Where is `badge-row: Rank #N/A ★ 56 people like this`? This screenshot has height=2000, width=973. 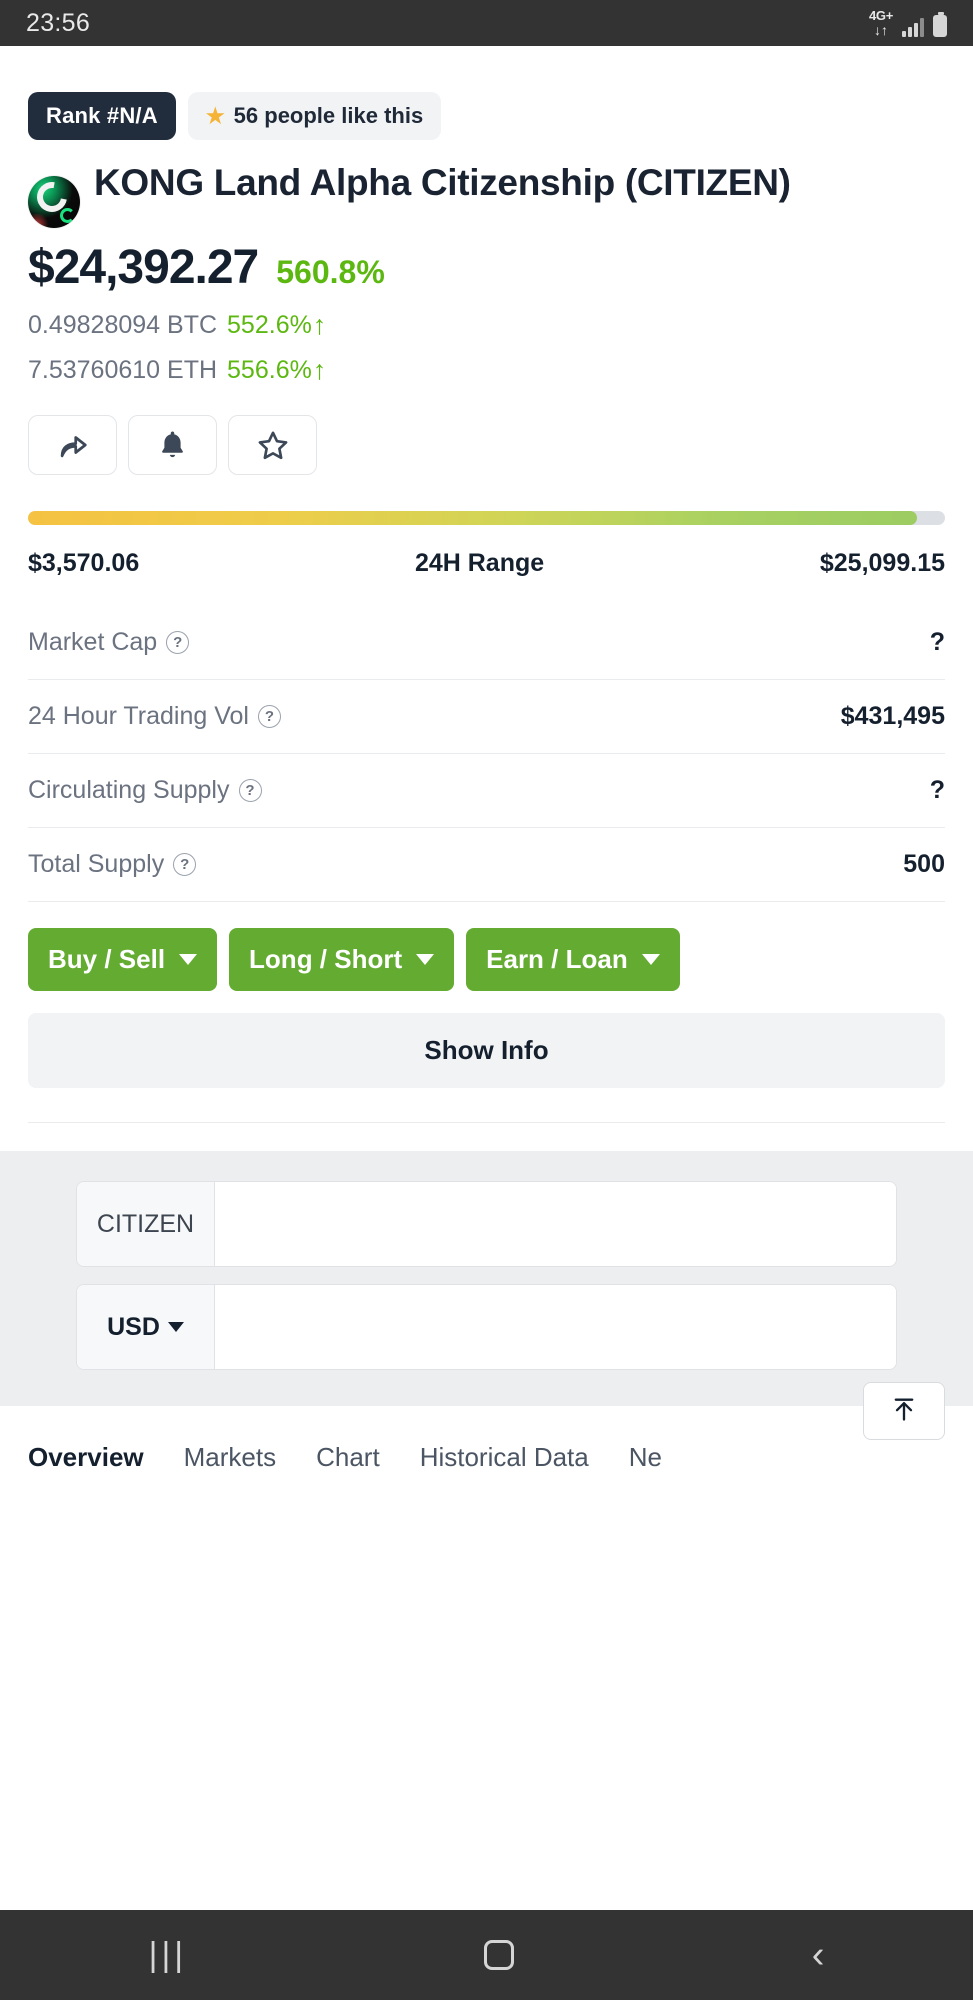
badge-row: Rank #N/A ★ 56 people like this is located at coordinates (486, 116).